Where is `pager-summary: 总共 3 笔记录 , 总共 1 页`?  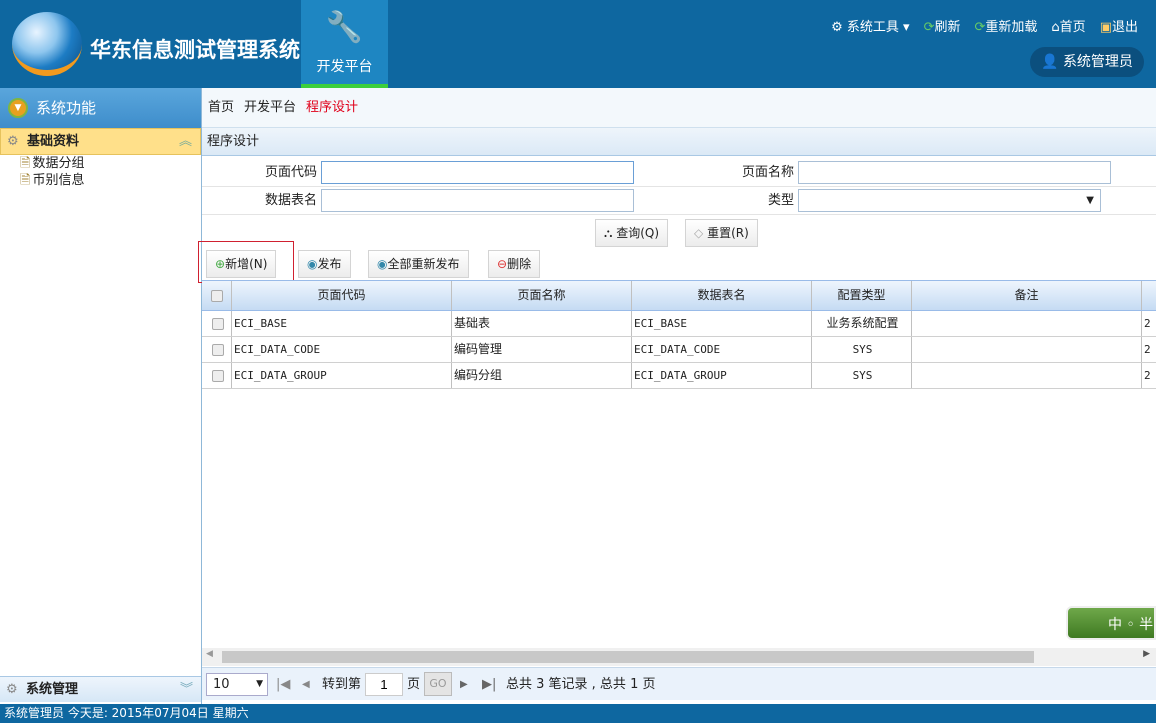 pager-summary: 总共 3 笔记录 , 总共 1 页 is located at coordinates (581, 684).